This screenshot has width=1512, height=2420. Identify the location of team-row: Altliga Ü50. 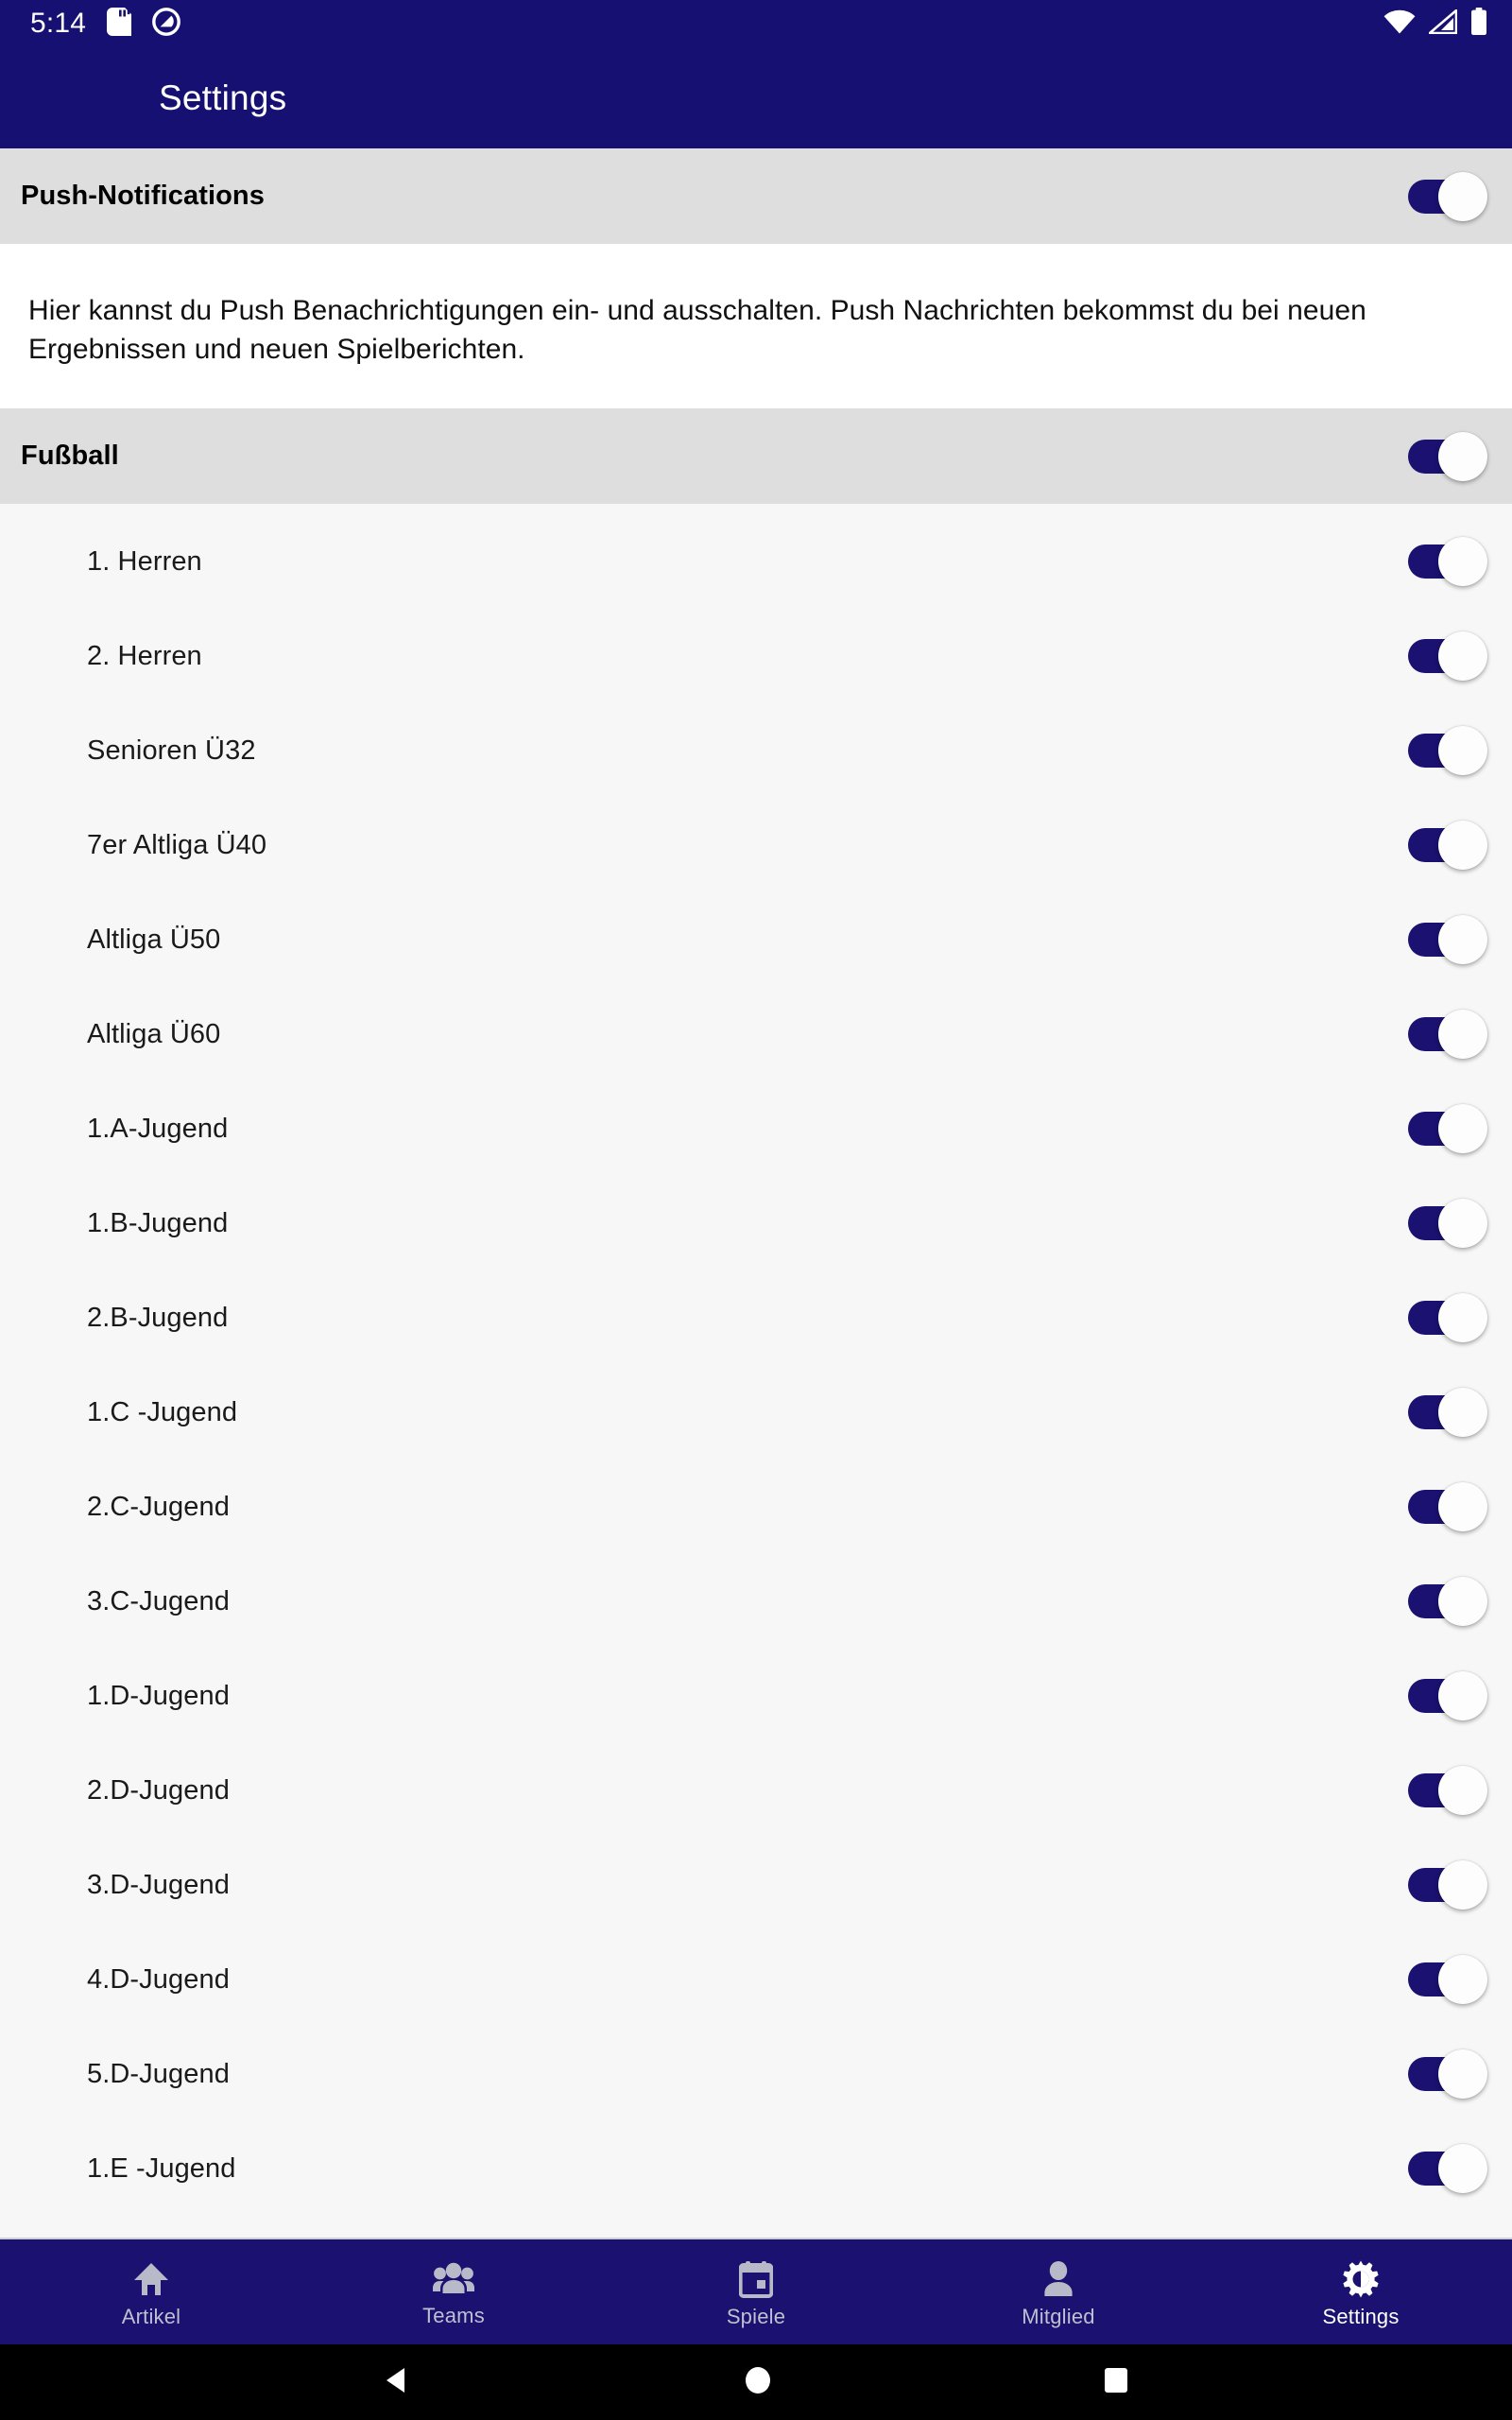
(756, 939).